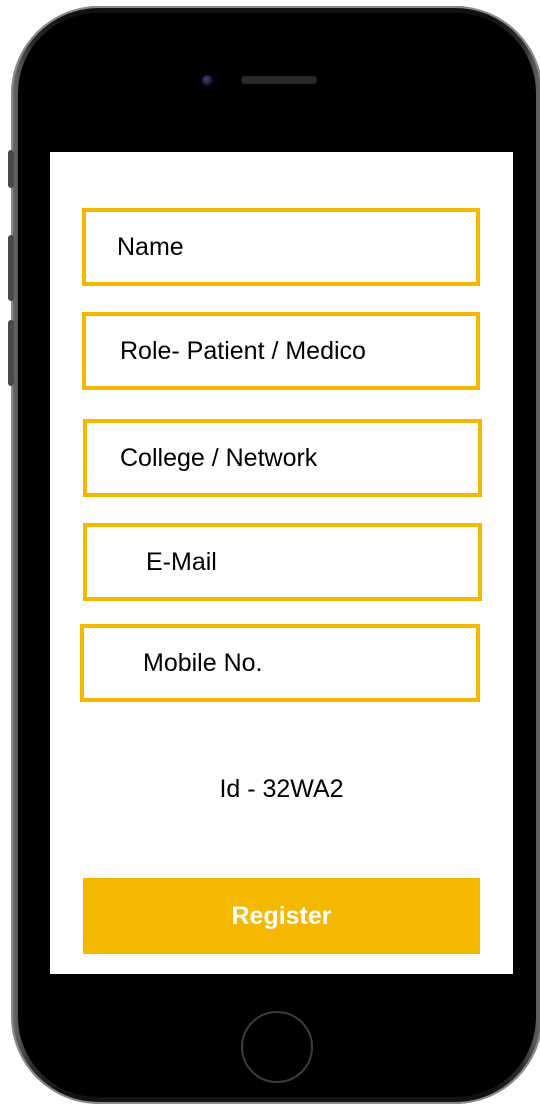  Describe the element at coordinates (11, 268) in the screenshot. I see `volume-up-button` at that location.